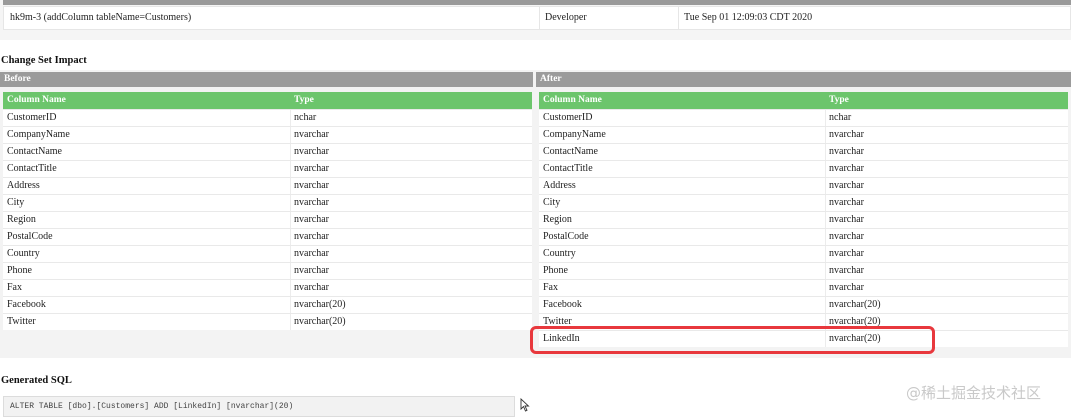 Image resolution: width=1080 pixels, height=417 pixels. Describe the element at coordinates (267, 100) in the screenshot. I see `before-table-header: Column Name Type` at that location.